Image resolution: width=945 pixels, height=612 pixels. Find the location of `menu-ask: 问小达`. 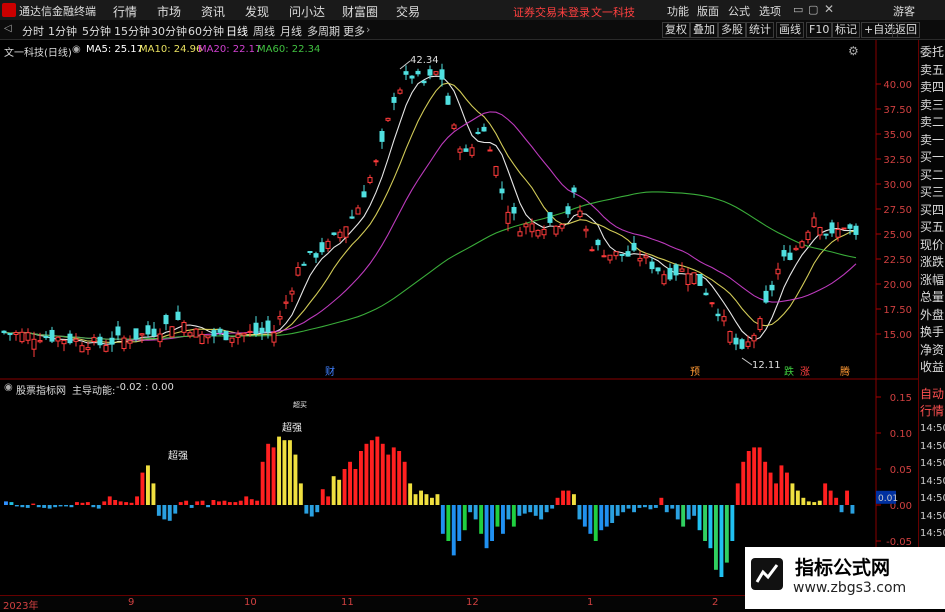

menu-ask: 问小达 is located at coordinates (307, 11).